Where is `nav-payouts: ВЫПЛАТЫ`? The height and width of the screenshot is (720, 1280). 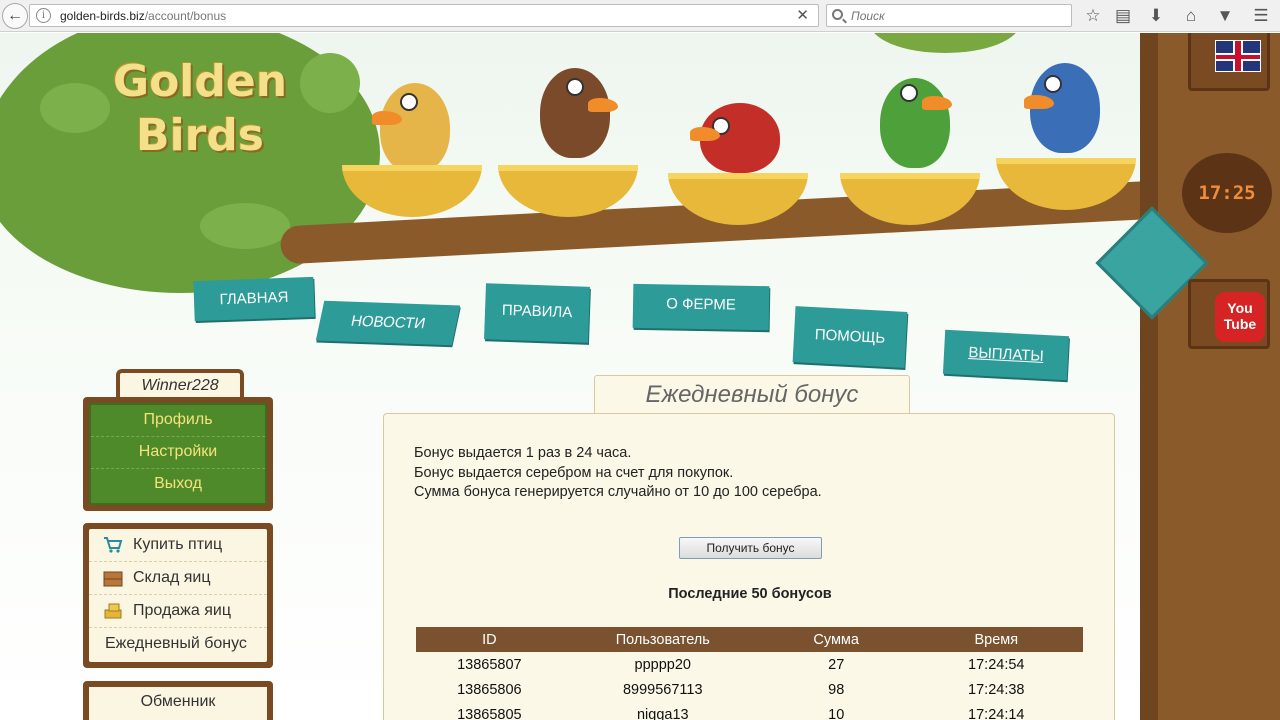 nav-payouts: ВЫПЛАТЫ is located at coordinates (1006, 355).